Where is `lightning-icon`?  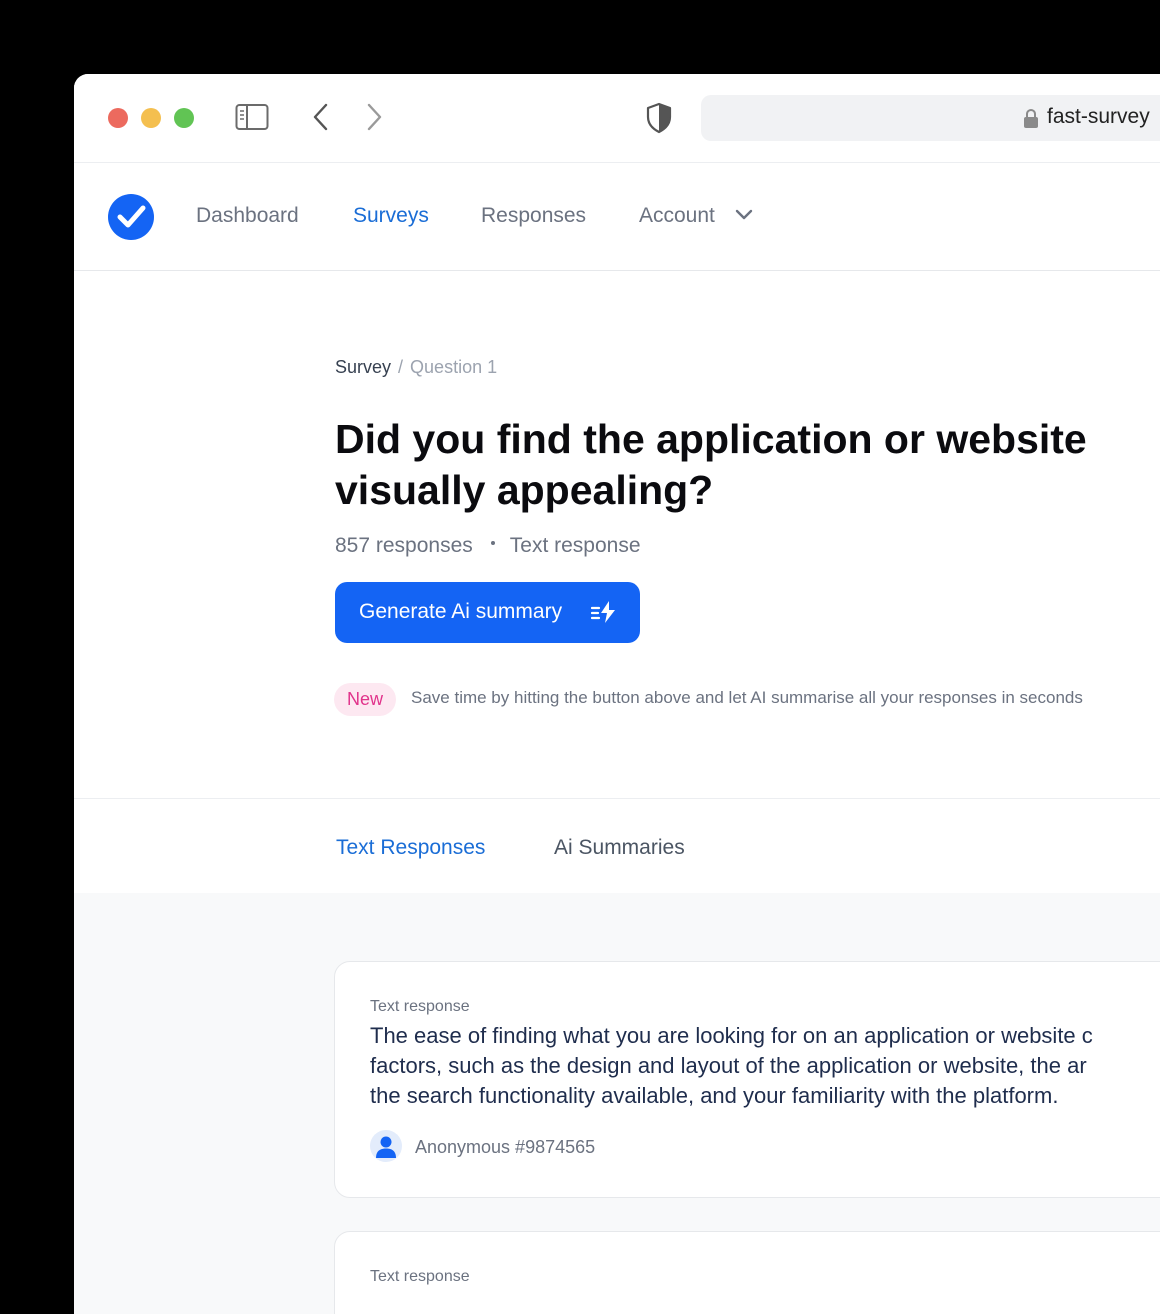 lightning-icon is located at coordinates (603, 612).